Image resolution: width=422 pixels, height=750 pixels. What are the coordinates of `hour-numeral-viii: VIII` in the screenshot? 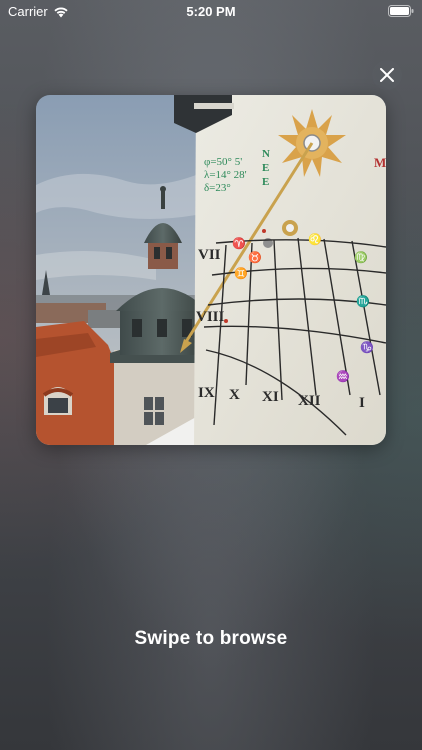 It's located at (210, 317).